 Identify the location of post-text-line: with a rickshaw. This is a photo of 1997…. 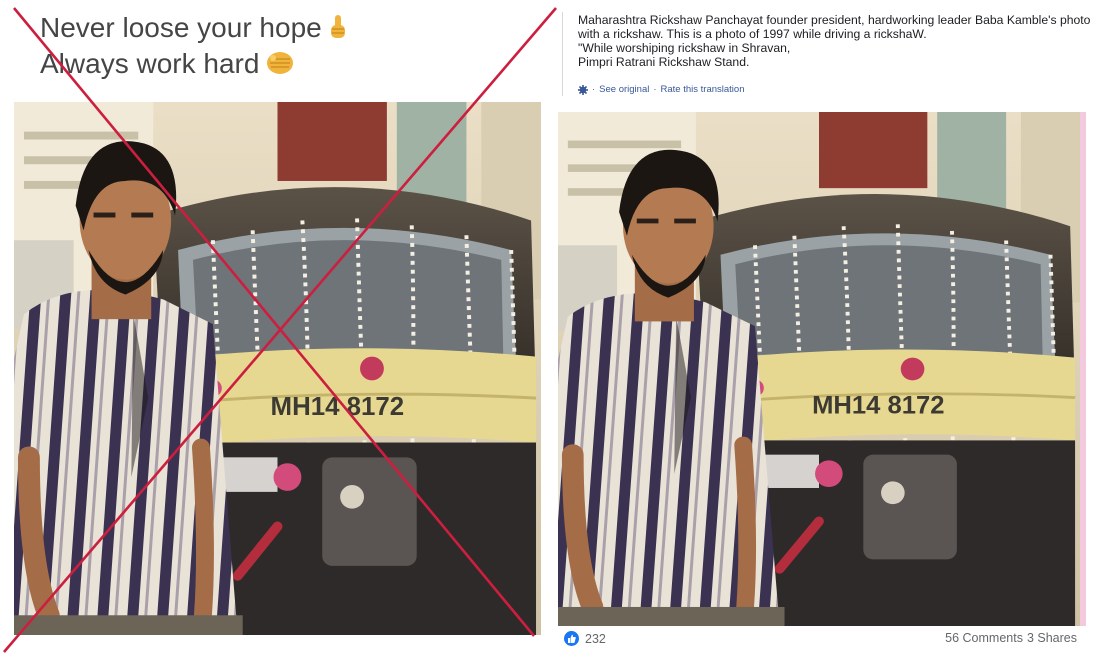
(752, 34).